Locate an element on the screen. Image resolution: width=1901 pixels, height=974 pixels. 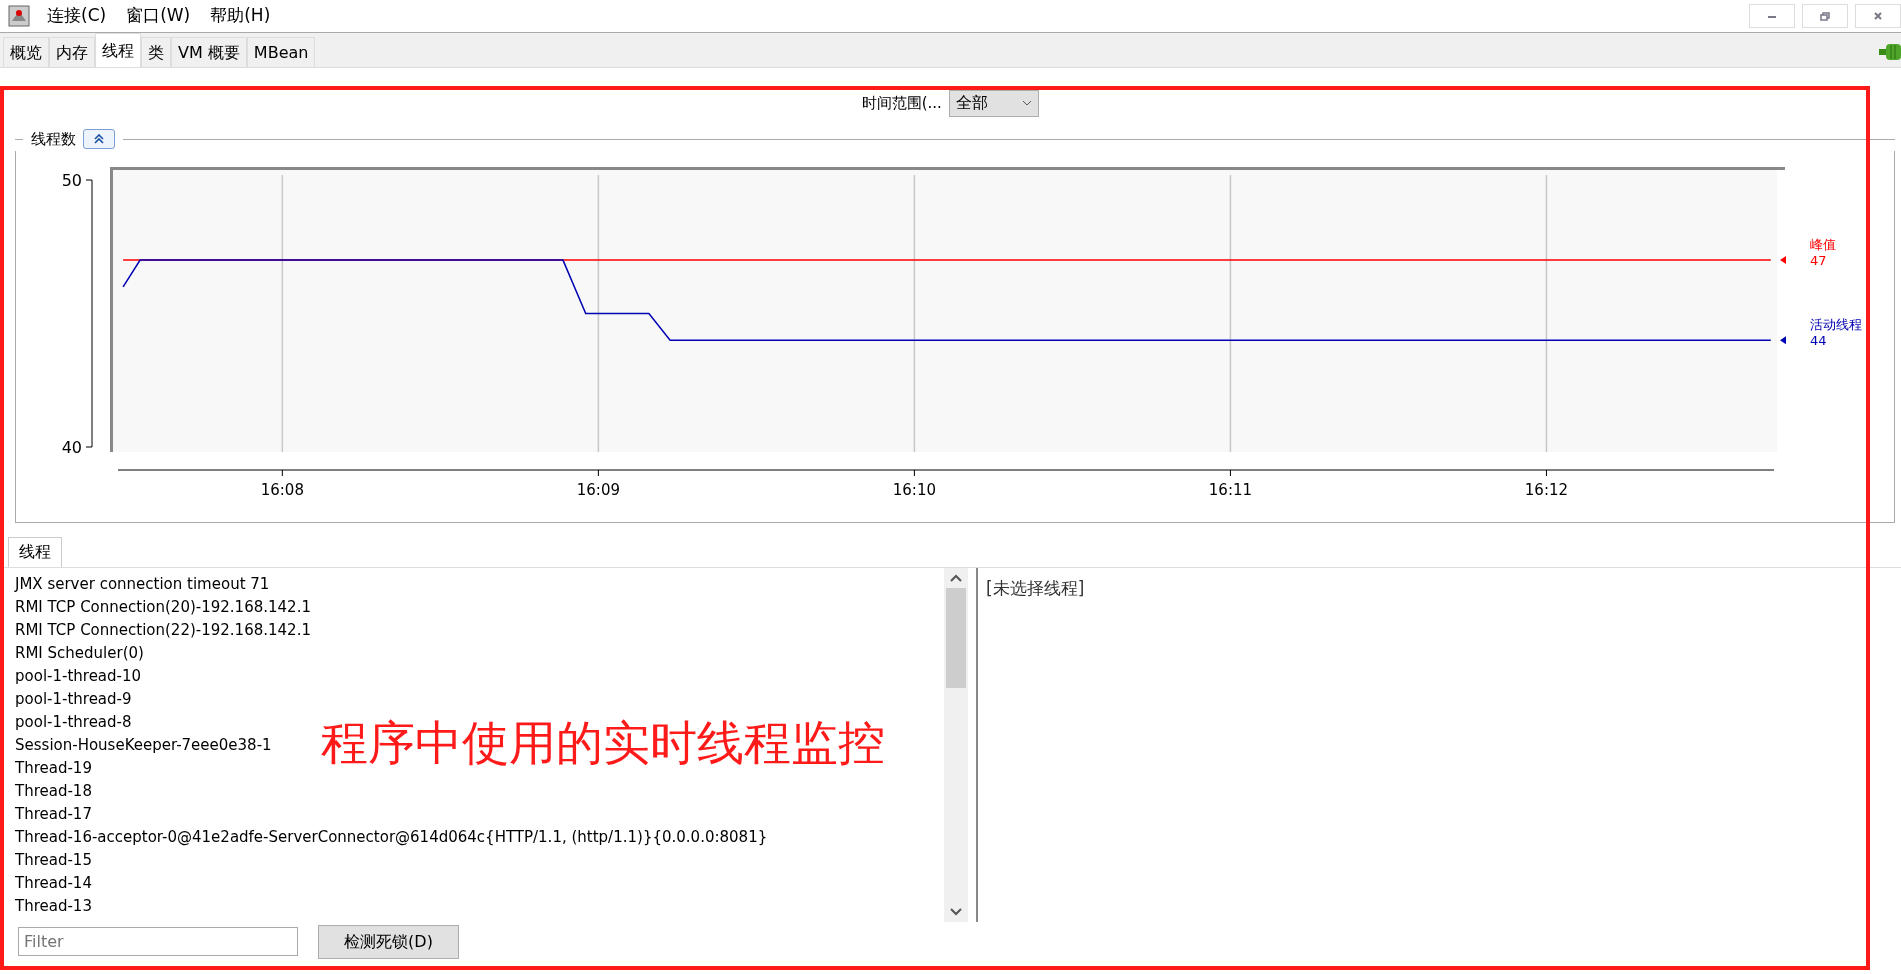
list-item: Thread-19 is located at coordinates (53, 768).